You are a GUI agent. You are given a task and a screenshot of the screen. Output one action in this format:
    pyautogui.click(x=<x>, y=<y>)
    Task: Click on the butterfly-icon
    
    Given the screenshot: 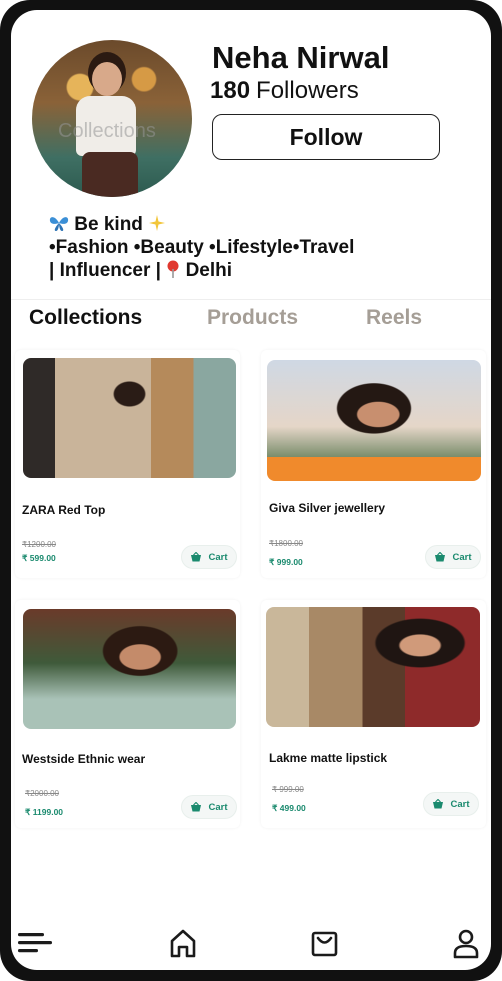 What is the action you would take?
    pyautogui.click(x=61, y=224)
    